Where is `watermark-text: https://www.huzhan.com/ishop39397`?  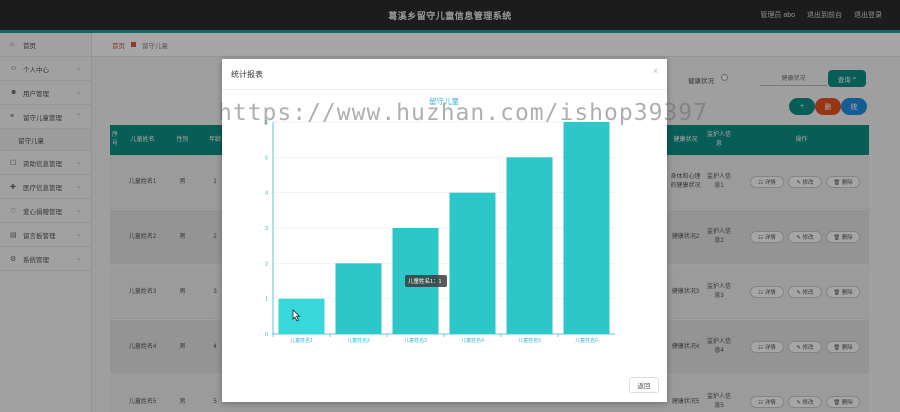
watermark-text: https://www.huzhan.com/ishop39397 is located at coordinates (463, 113).